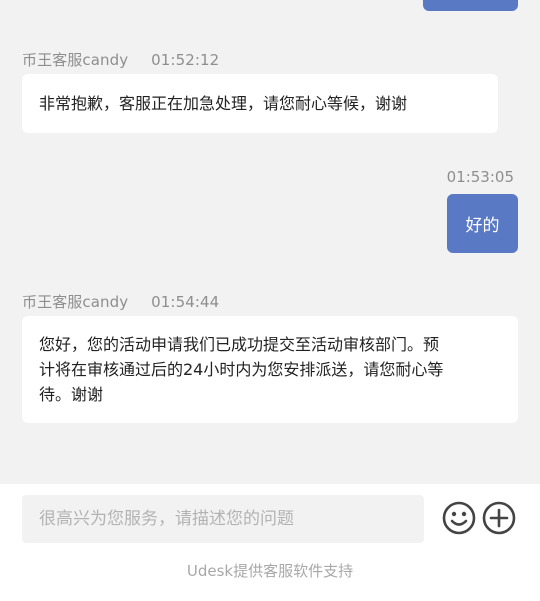 The width and height of the screenshot is (540, 601). What do you see at coordinates (241, 369) in the screenshot?
I see `message-line: 计将在审核通过后的24小时内为您安排派送，请您耐心等` at bounding box center [241, 369].